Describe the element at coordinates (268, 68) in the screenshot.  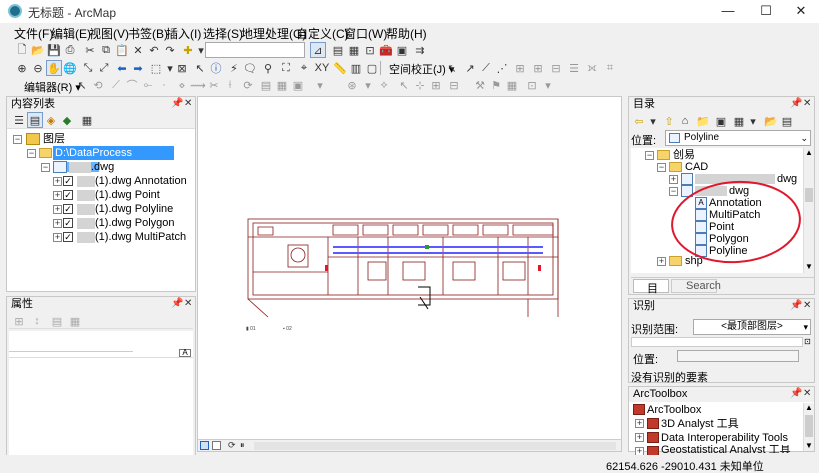
I see `find-icon: ⚲` at that location.